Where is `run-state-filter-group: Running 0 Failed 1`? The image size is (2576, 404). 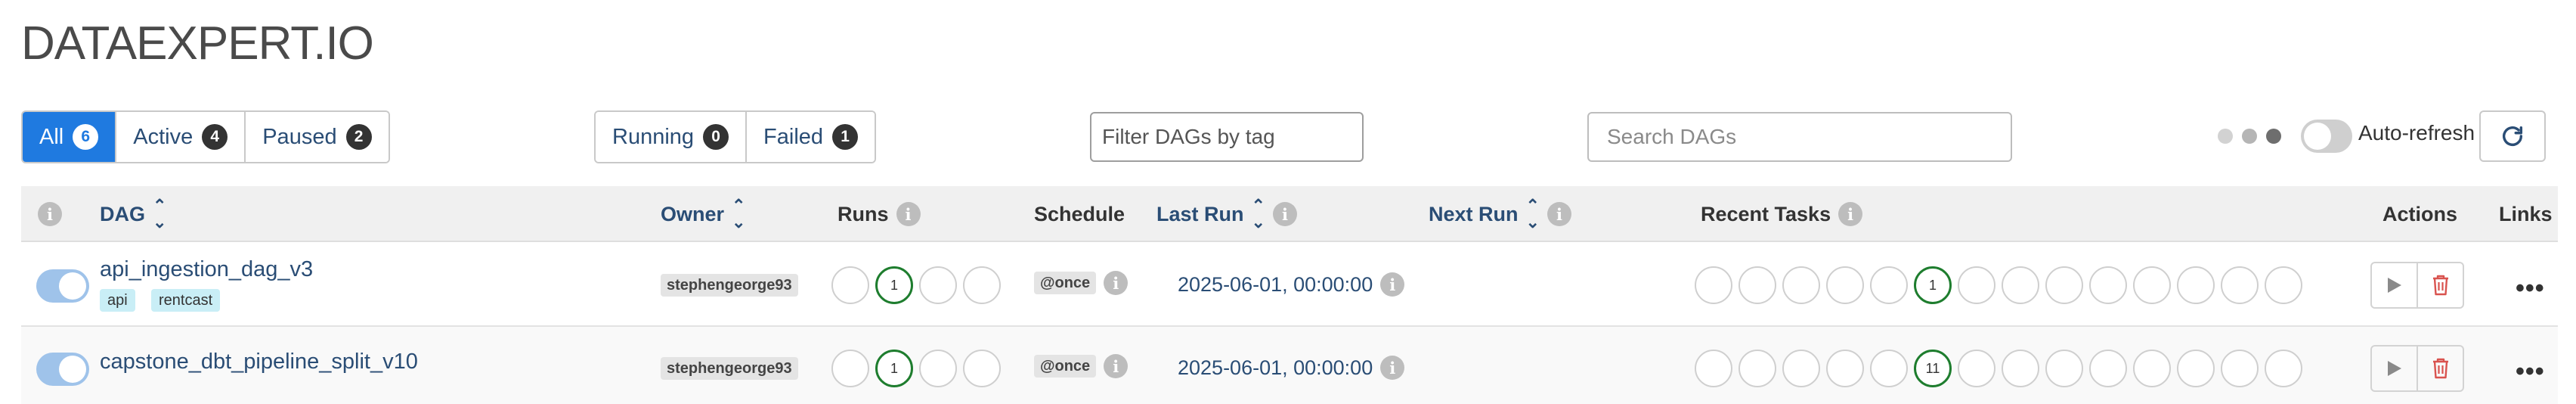 run-state-filter-group: Running 0 Failed 1 is located at coordinates (735, 136).